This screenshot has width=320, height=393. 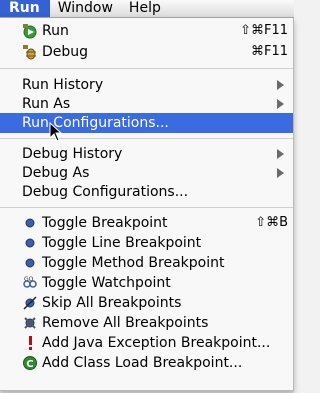 I want to click on menu-item-remove-all-breakpoints: Remove All Breakpoints, so click(x=146, y=323).